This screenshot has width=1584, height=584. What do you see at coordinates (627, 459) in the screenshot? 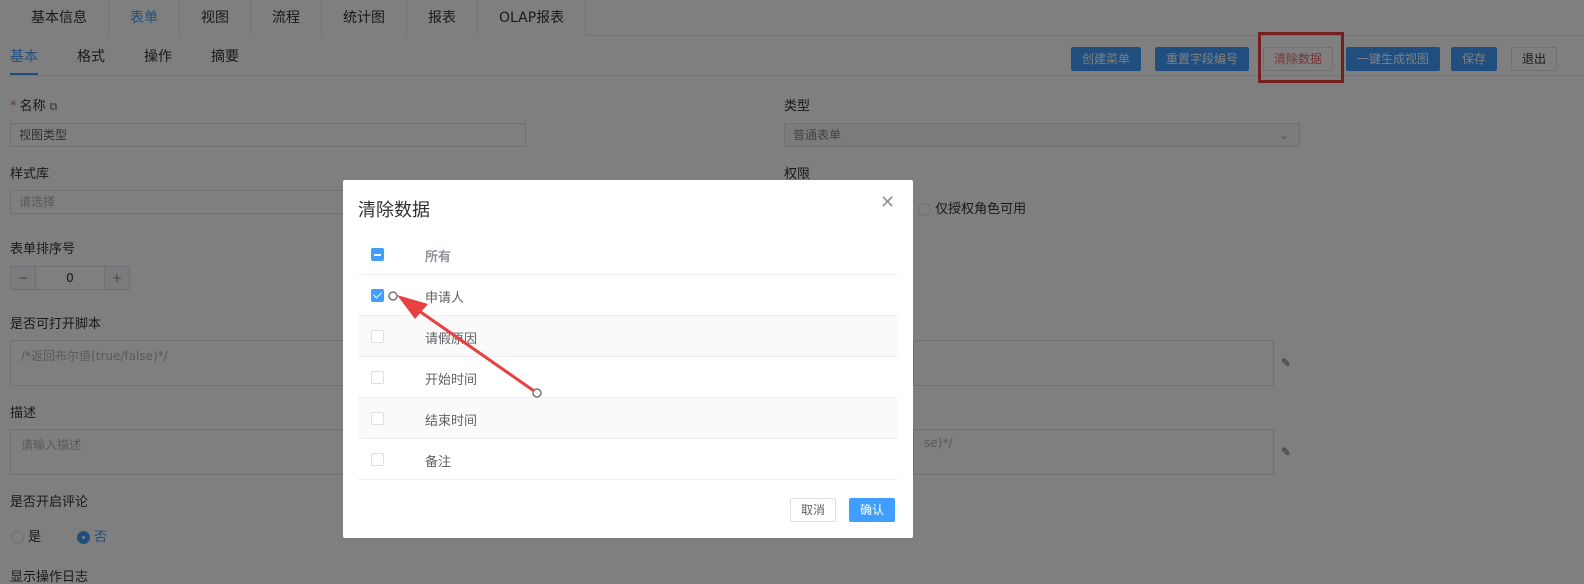
I see `table-row: 备注` at bounding box center [627, 459].